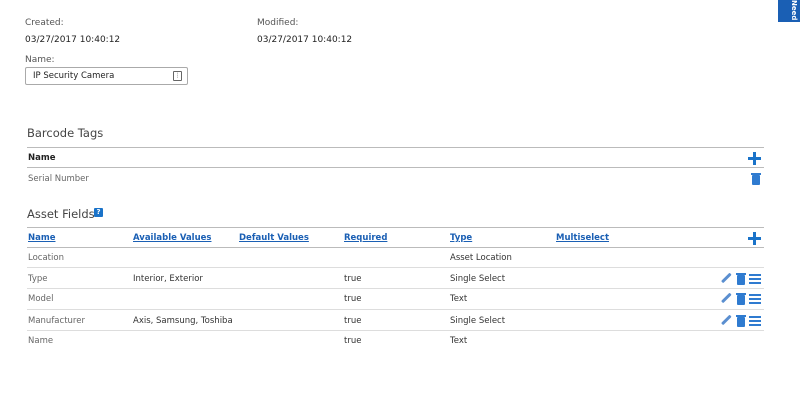 This screenshot has height=400, width=800. What do you see at coordinates (756, 179) in the screenshot?
I see `delete-barcode-tag-icon` at bounding box center [756, 179].